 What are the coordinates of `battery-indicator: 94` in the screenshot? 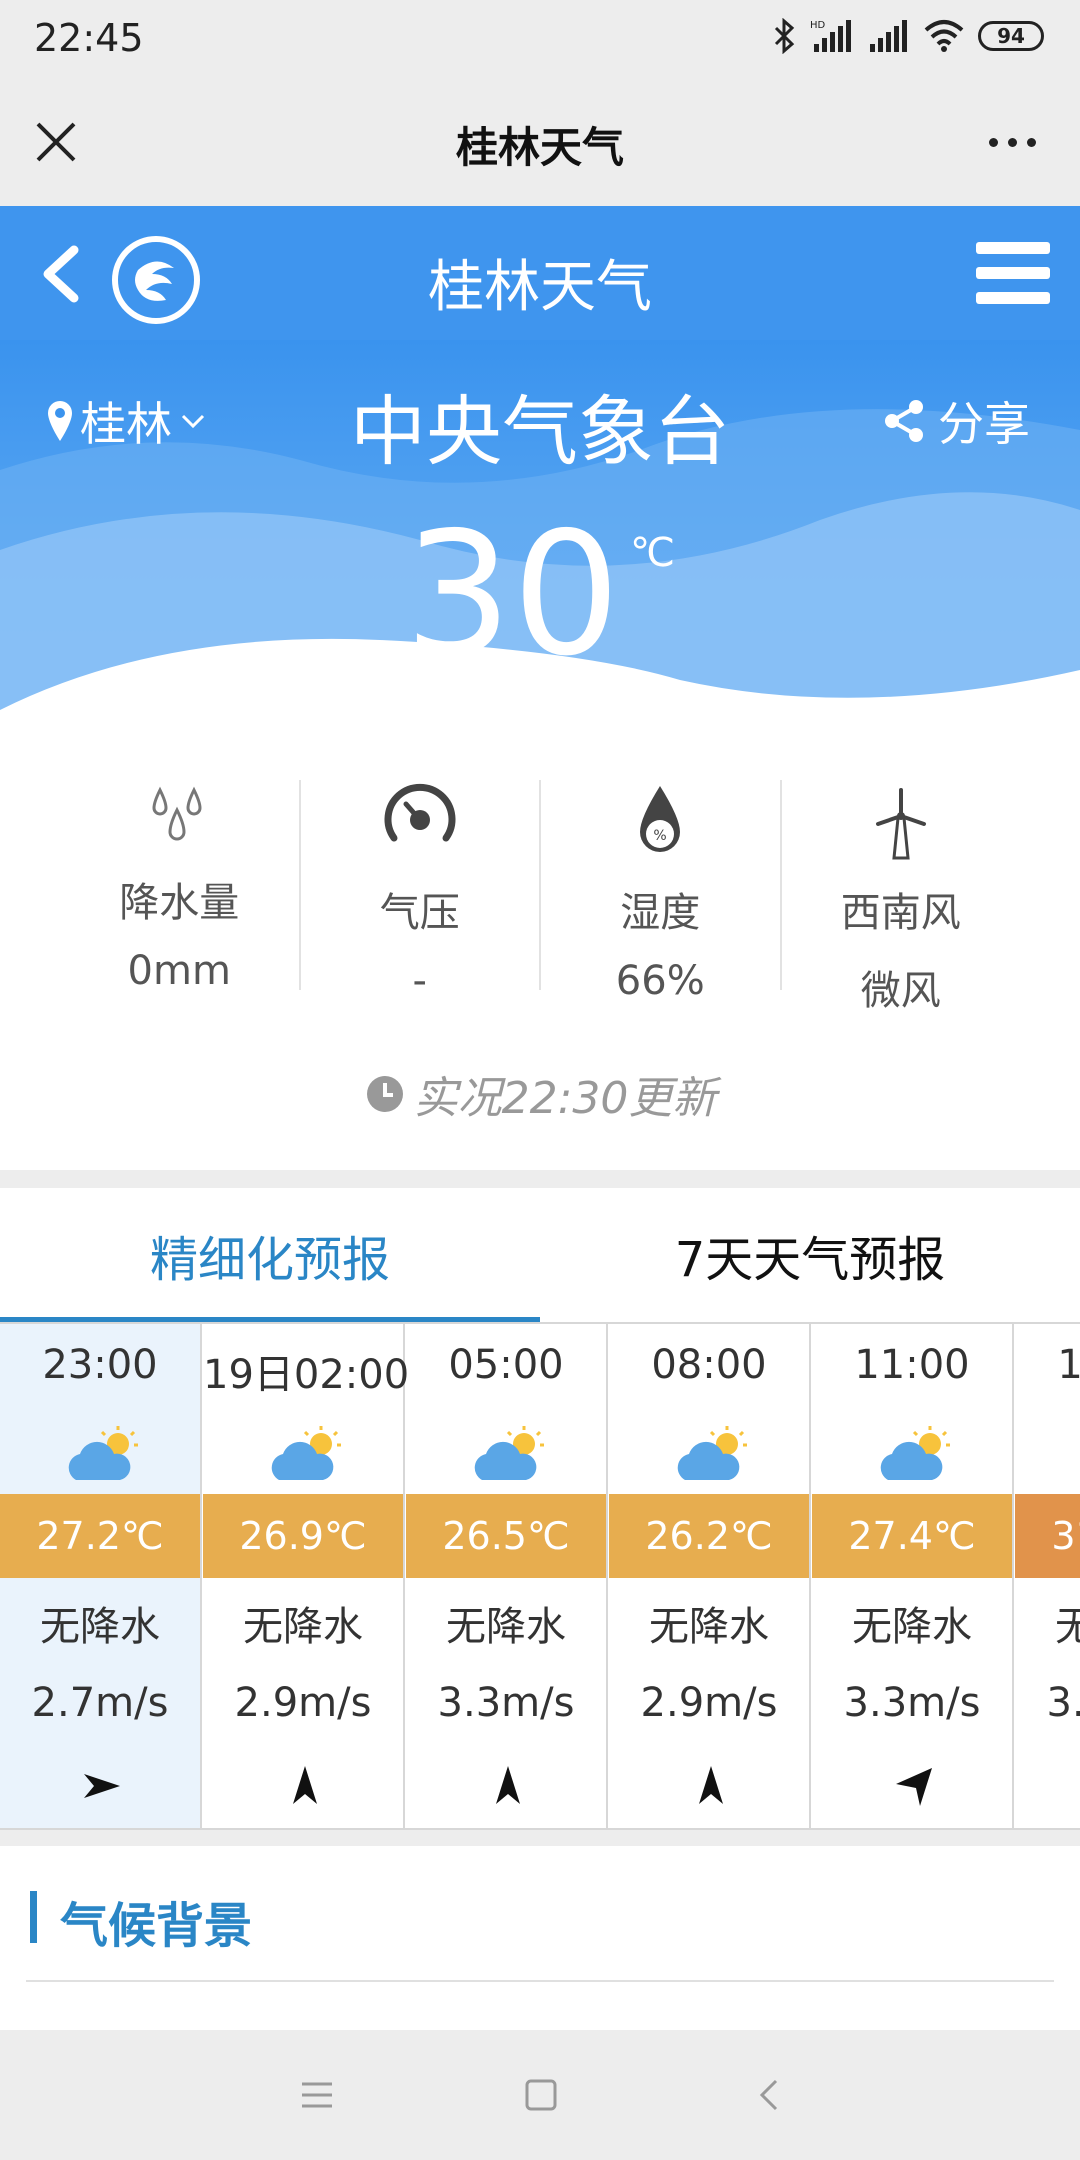 It's located at (1011, 36).